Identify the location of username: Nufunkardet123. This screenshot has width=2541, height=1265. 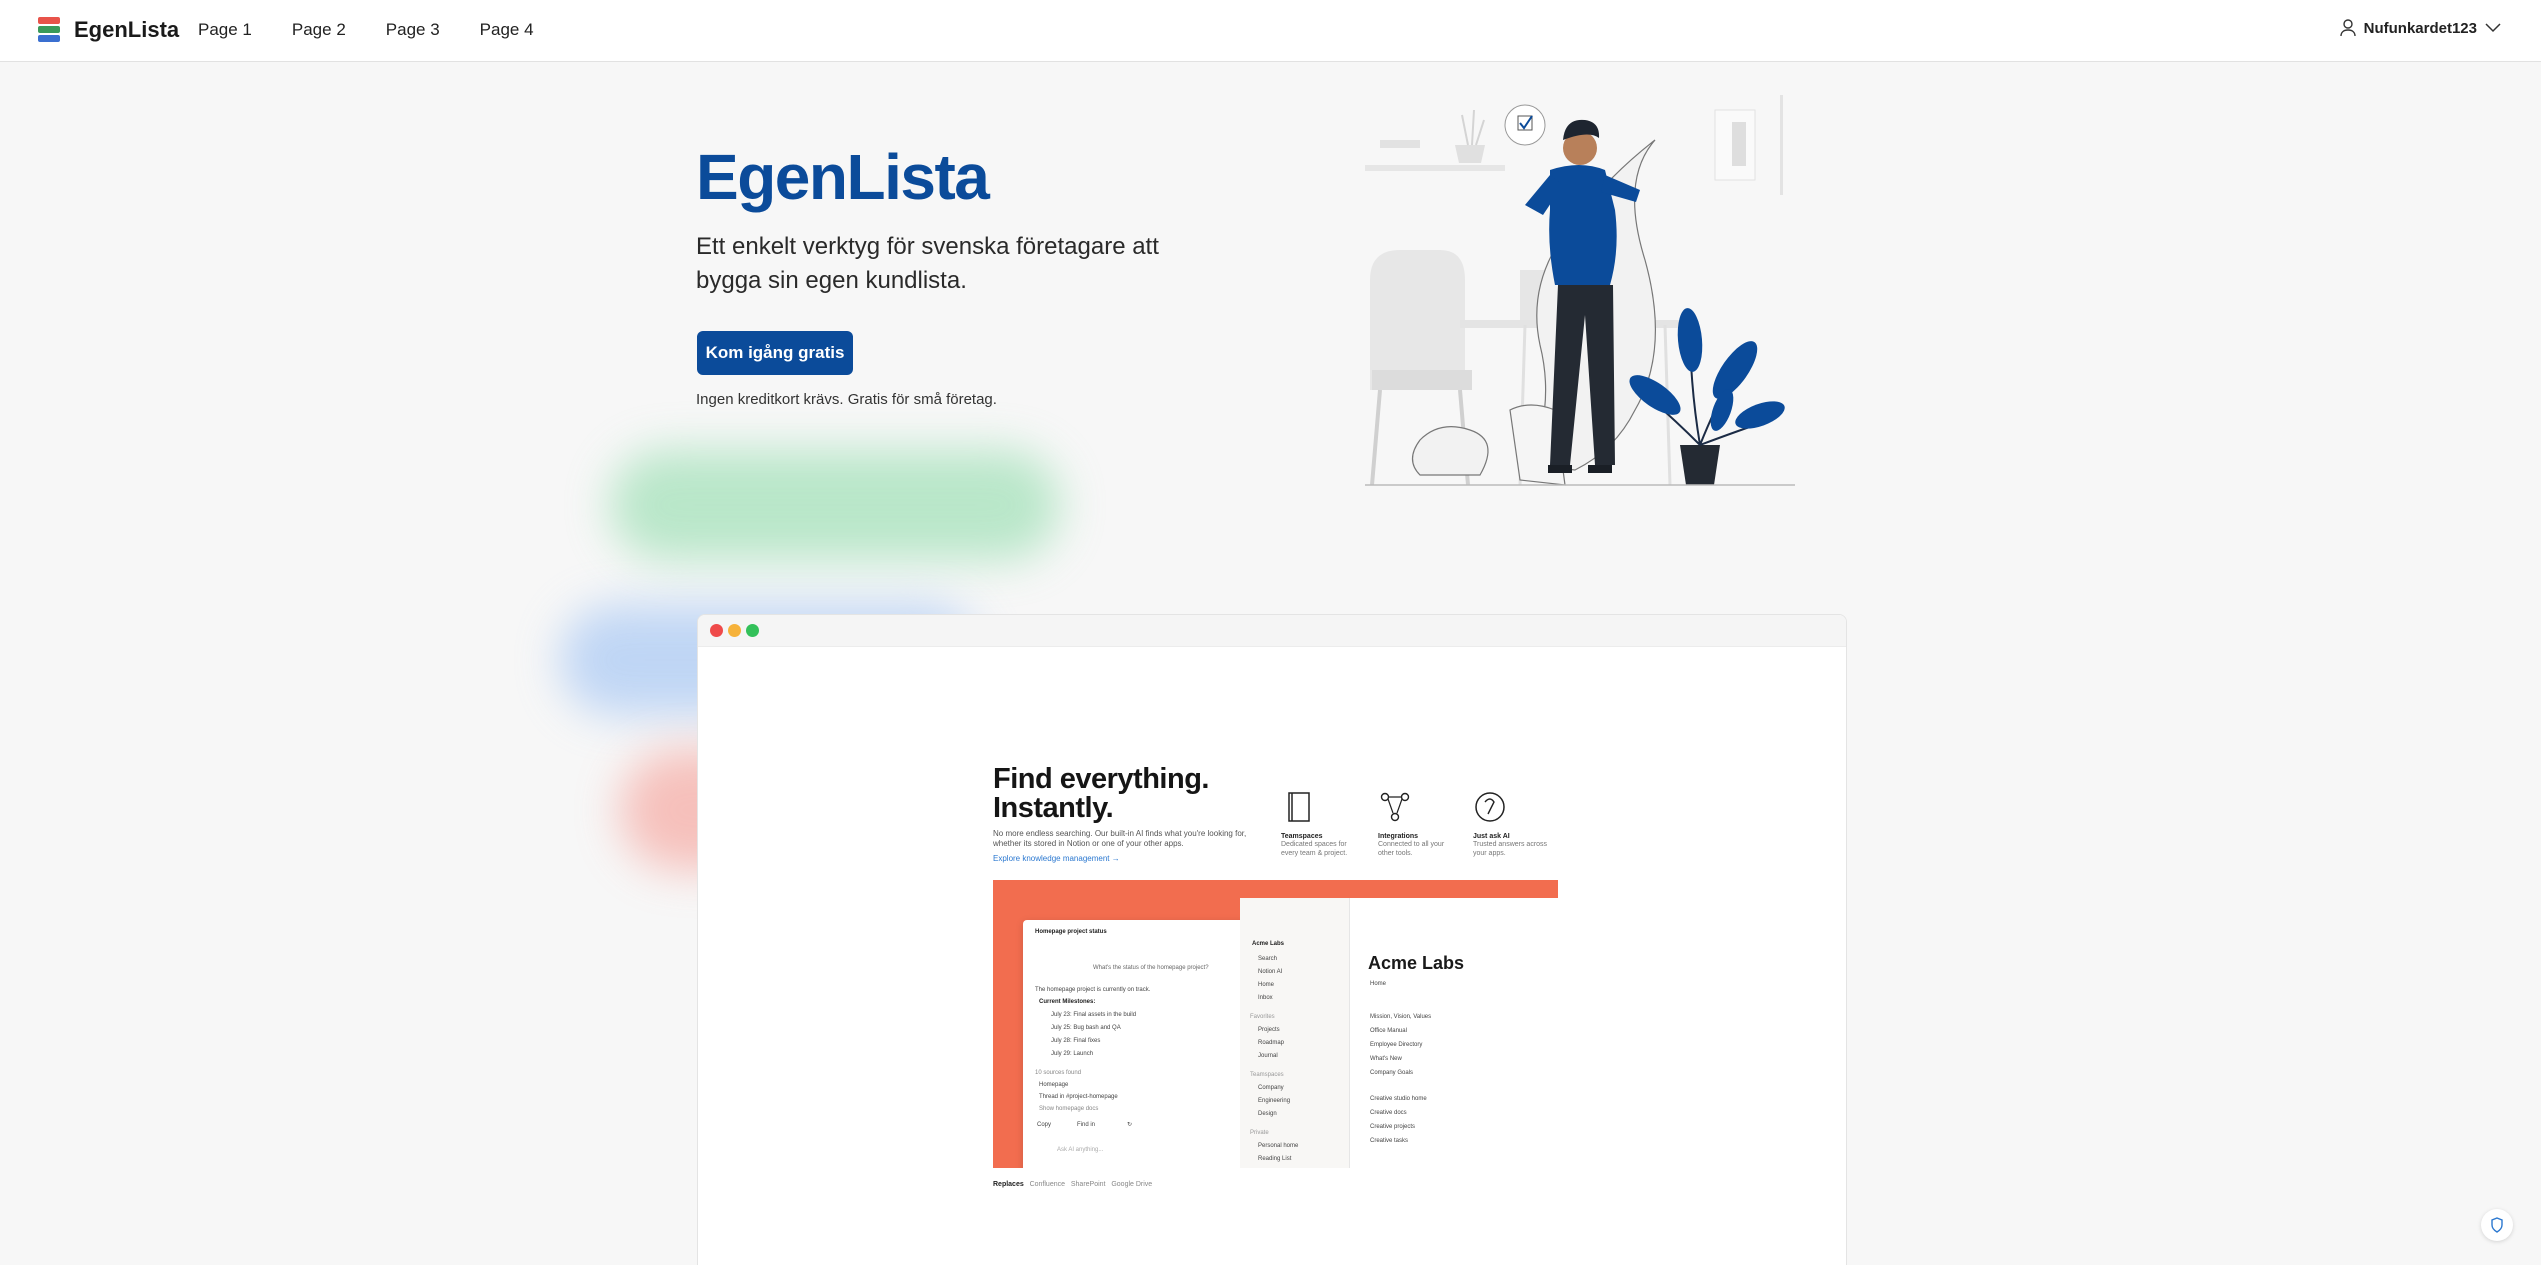
(2420, 28).